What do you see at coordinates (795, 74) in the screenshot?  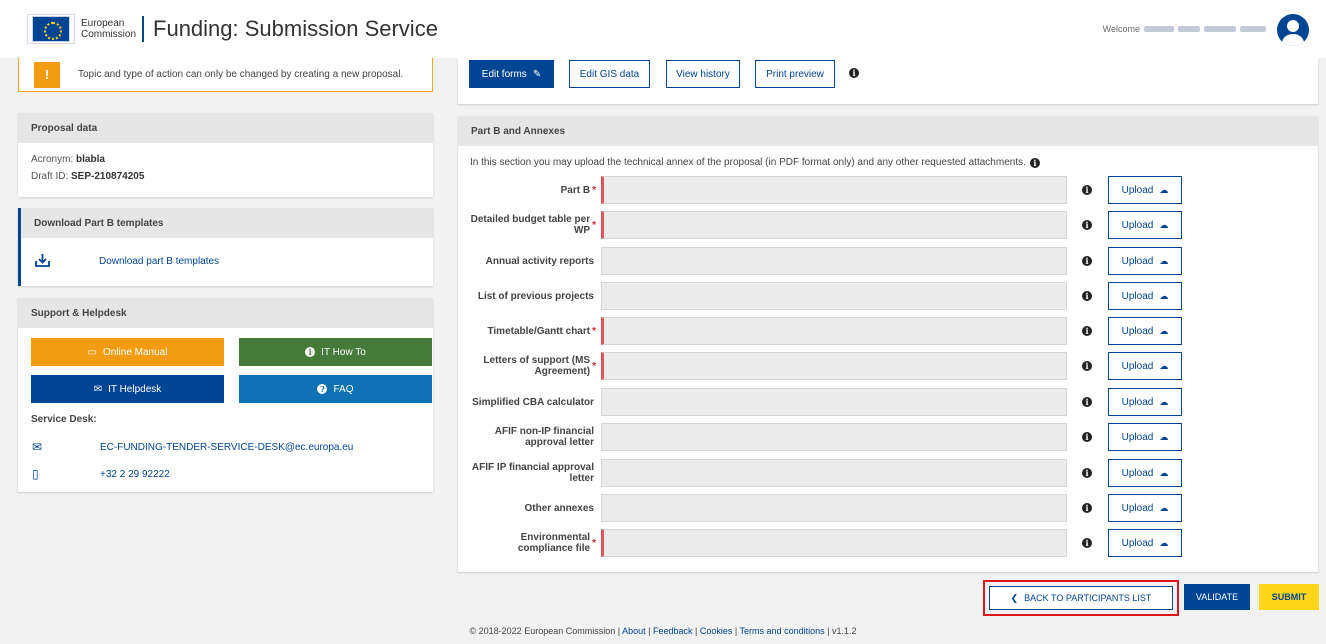 I see `print-preview-button: Print preview` at bounding box center [795, 74].